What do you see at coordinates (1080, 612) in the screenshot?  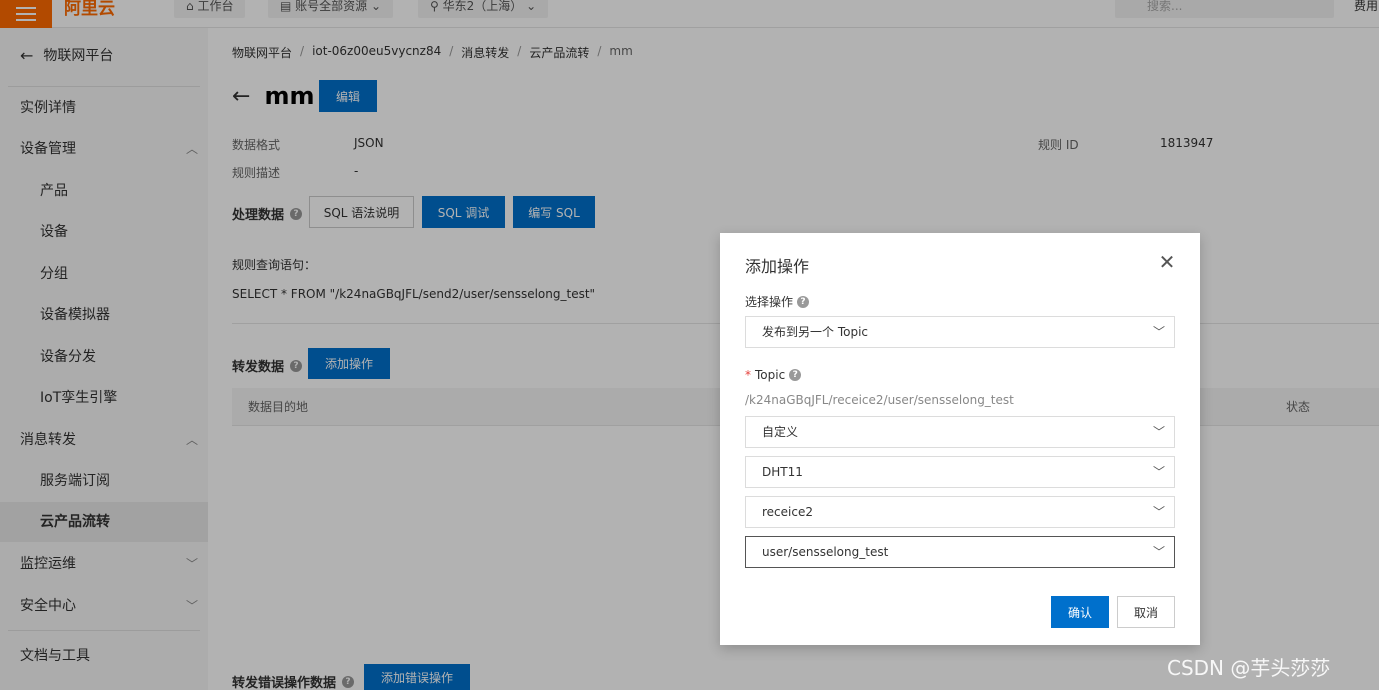 I see `confirm-button: 确认` at bounding box center [1080, 612].